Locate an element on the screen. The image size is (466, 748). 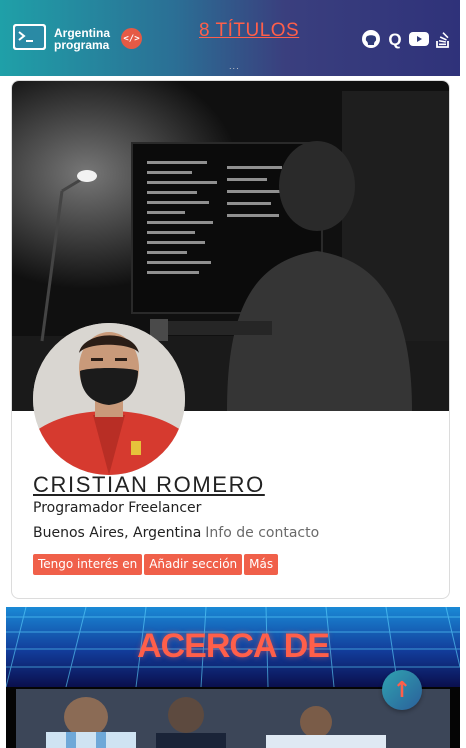
about-title: ACERCA DE is located at coordinates (233, 646).